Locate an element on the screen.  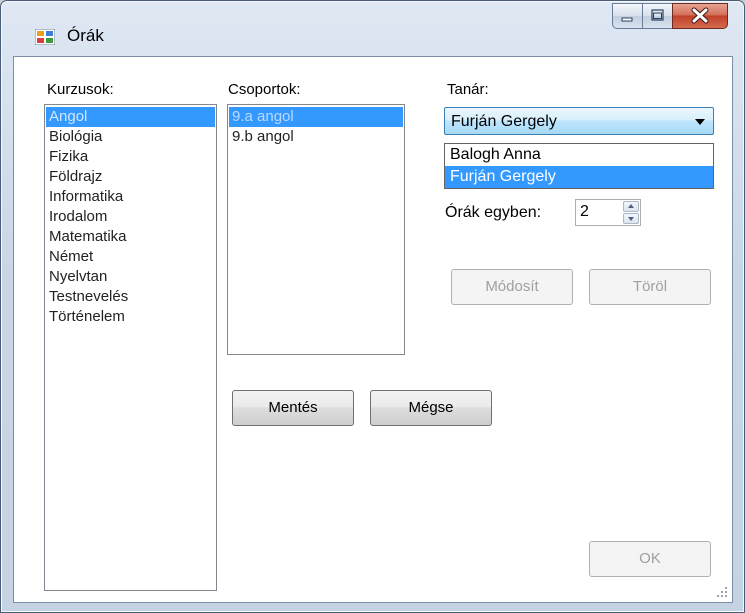
orak-egyben-label: Órák egyben: is located at coordinates (493, 212).